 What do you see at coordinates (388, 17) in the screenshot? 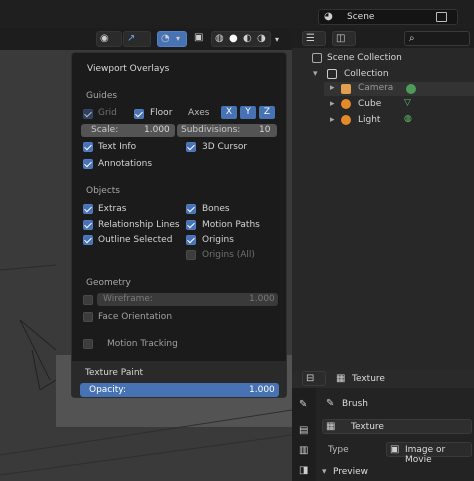
I see `scene-selector: ◕ Scene` at bounding box center [388, 17].